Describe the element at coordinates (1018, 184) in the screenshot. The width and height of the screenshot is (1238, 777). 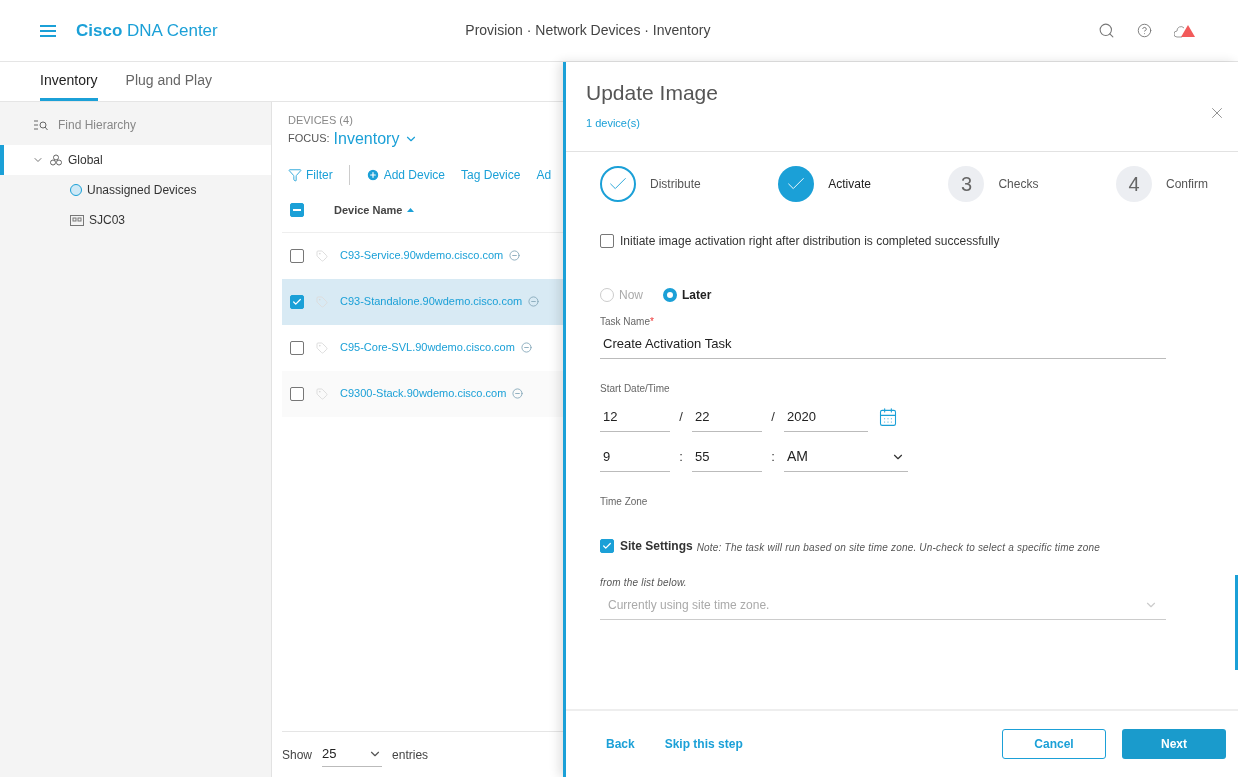
I see `step-label: Checks` at that location.